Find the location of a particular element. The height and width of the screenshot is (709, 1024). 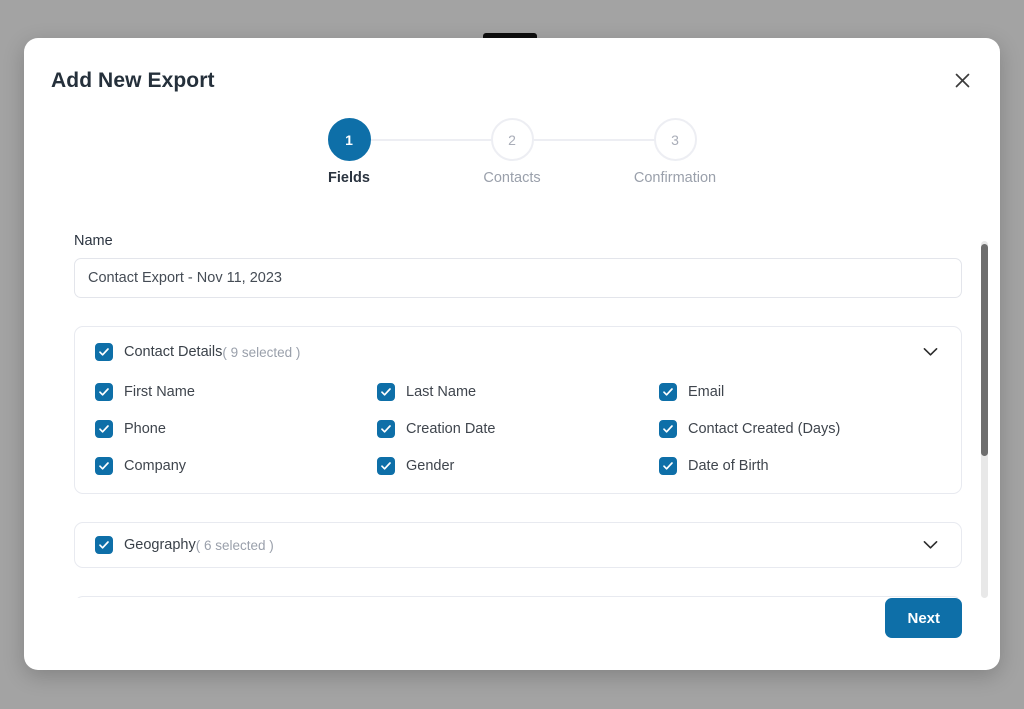

stepper: 1 Fields 2 Contacts 3 Confirmation is located at coordinates (512, 152).